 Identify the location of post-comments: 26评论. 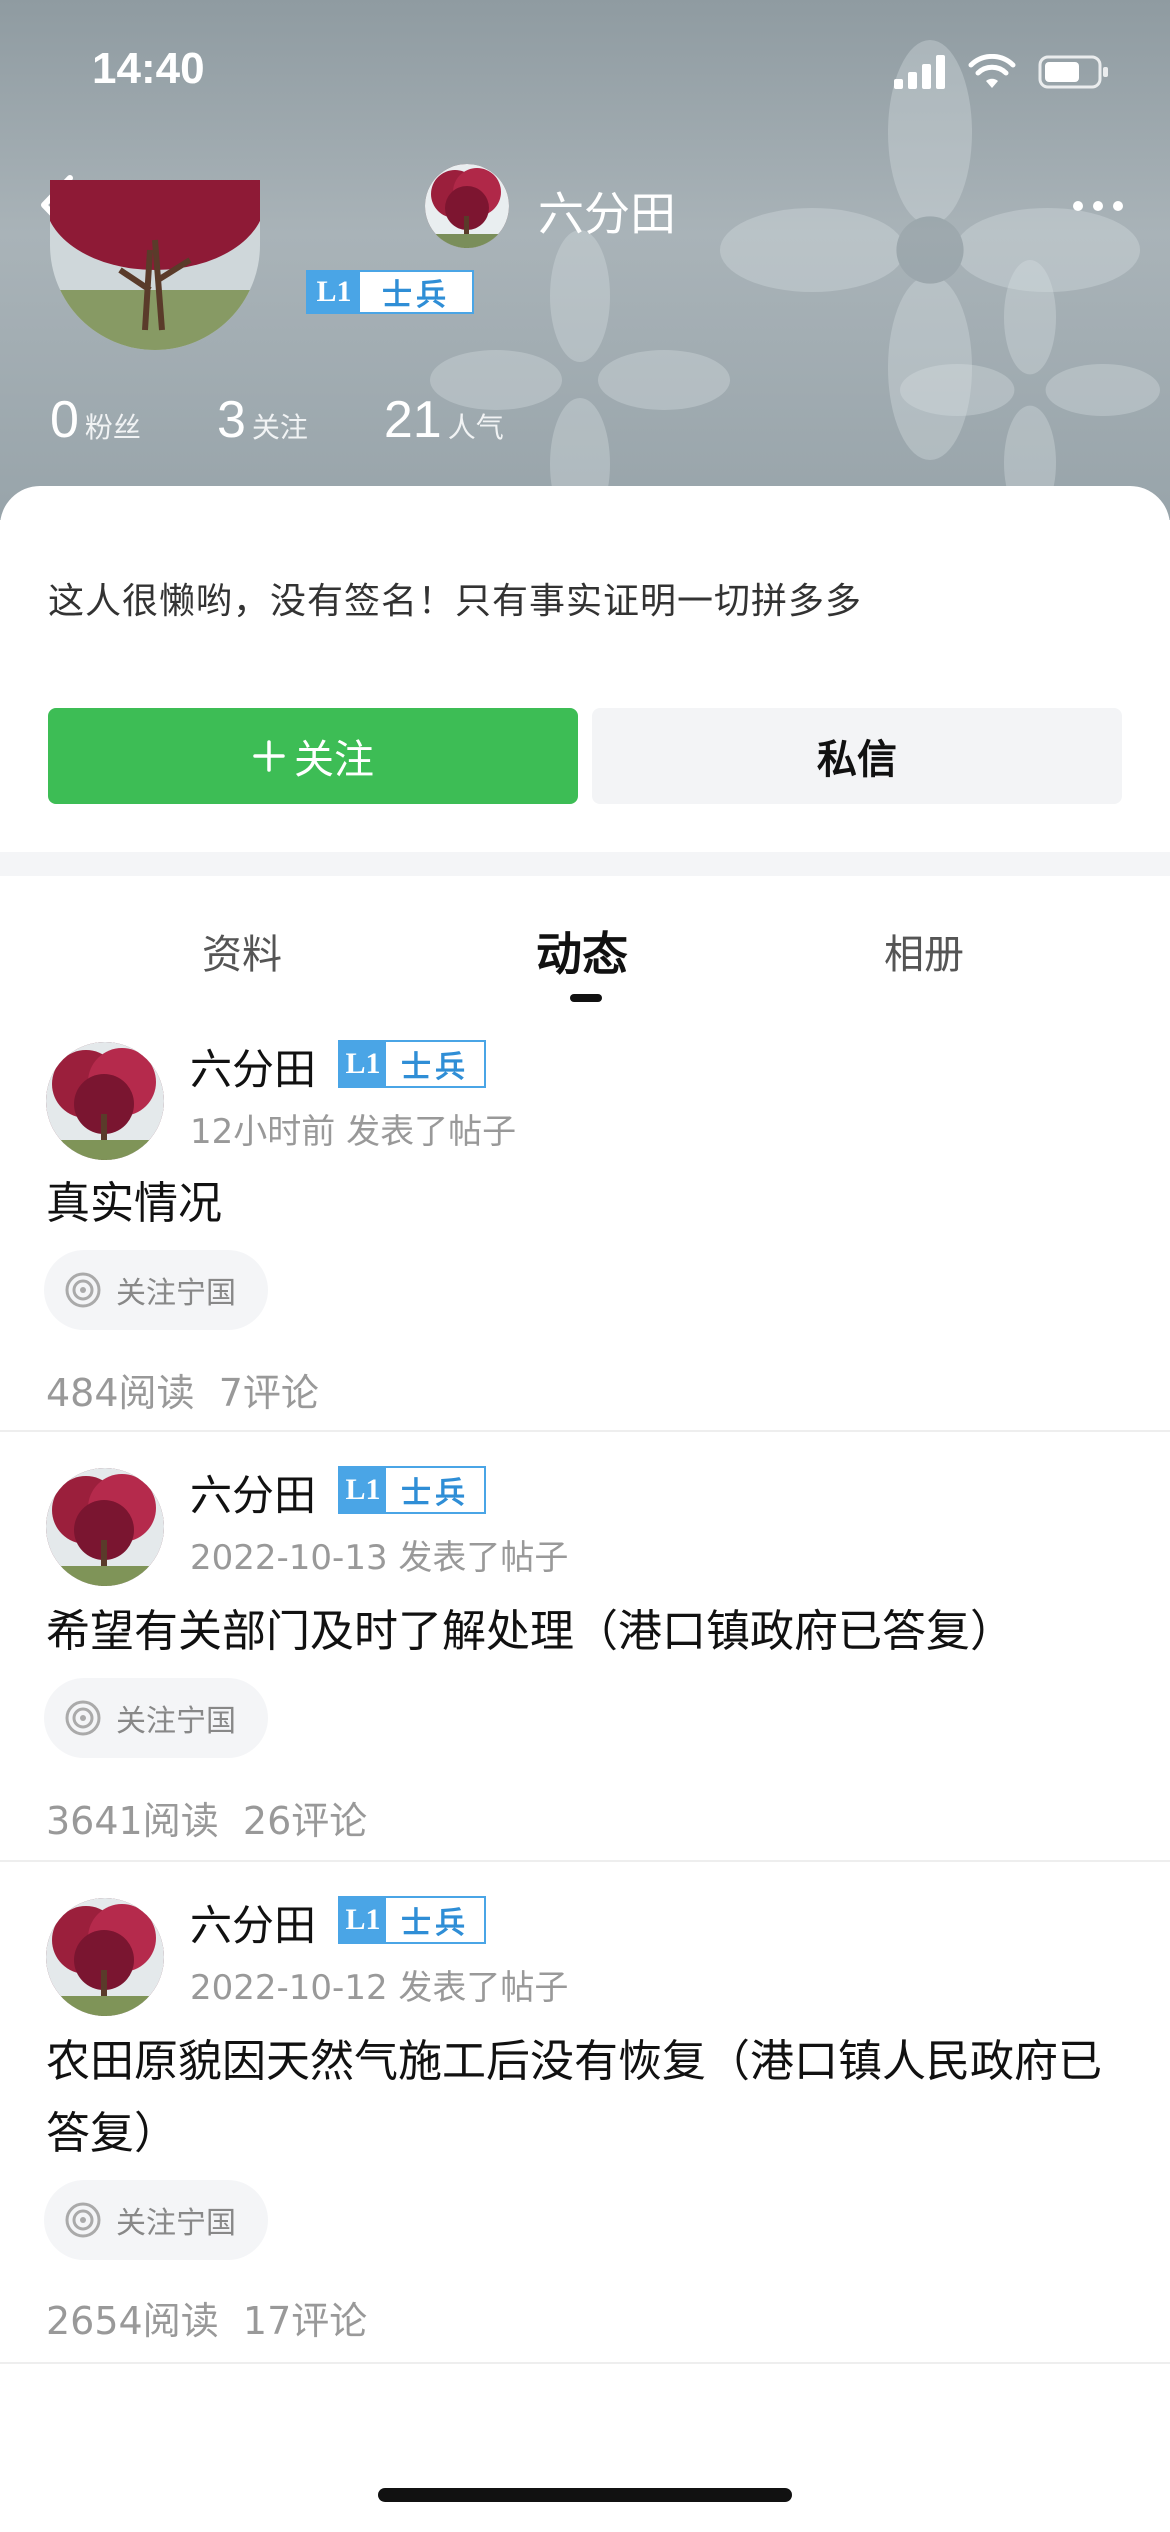
(305, 1821).